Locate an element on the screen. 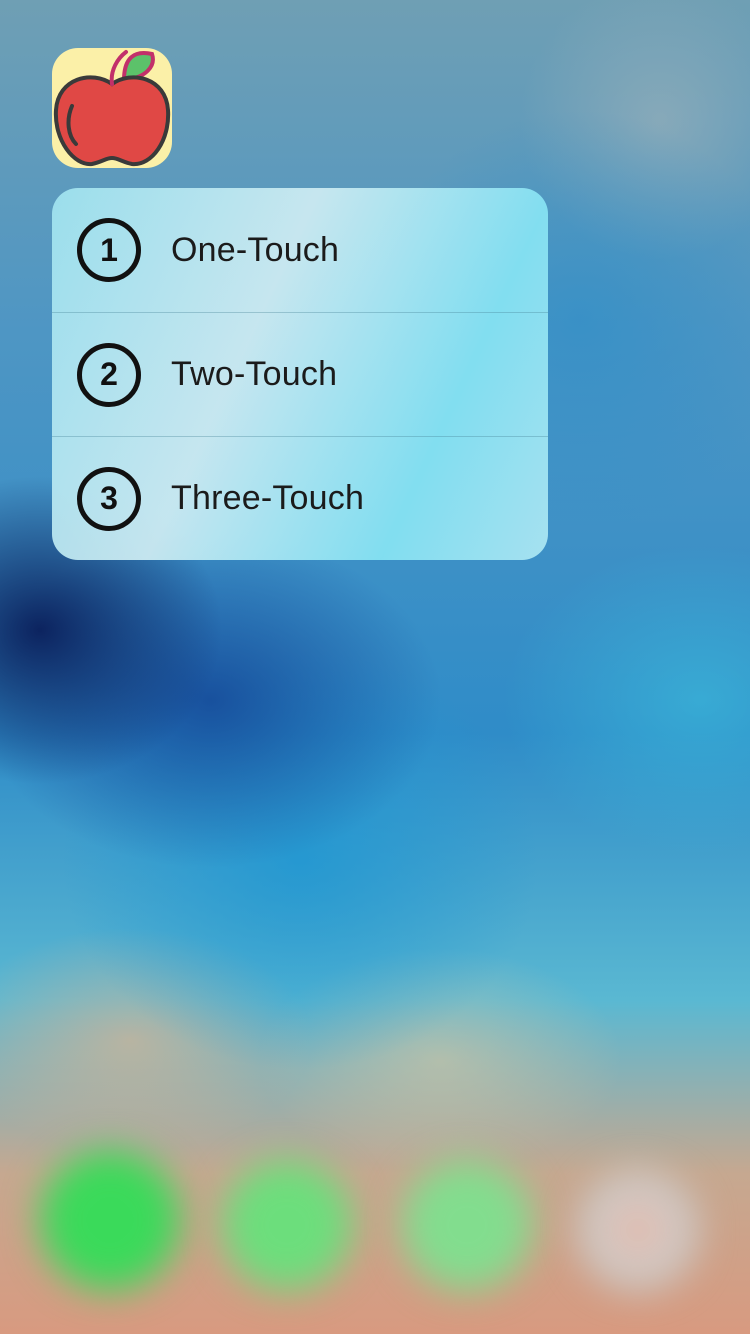  quick-action-label: Three-Touch is located at coordinates (268, 498).